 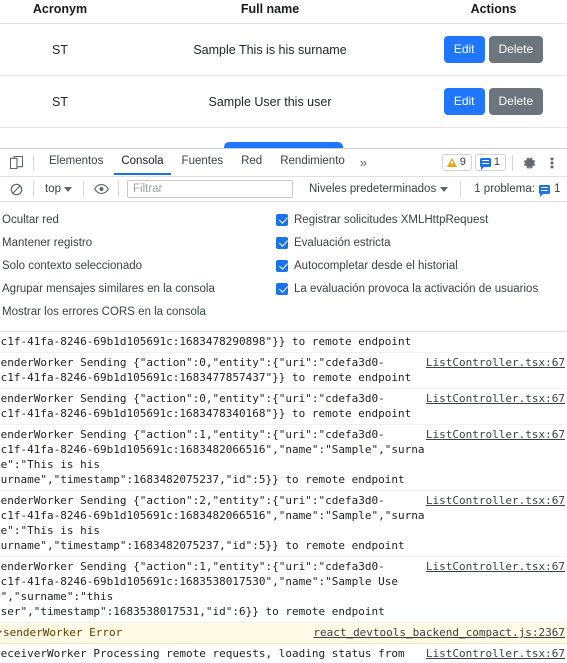 What do you see at coordinates (376, 265) in the screenshot?
I see `setting-label: Autocompletar desde el historial` at bounding box center [376, 265].